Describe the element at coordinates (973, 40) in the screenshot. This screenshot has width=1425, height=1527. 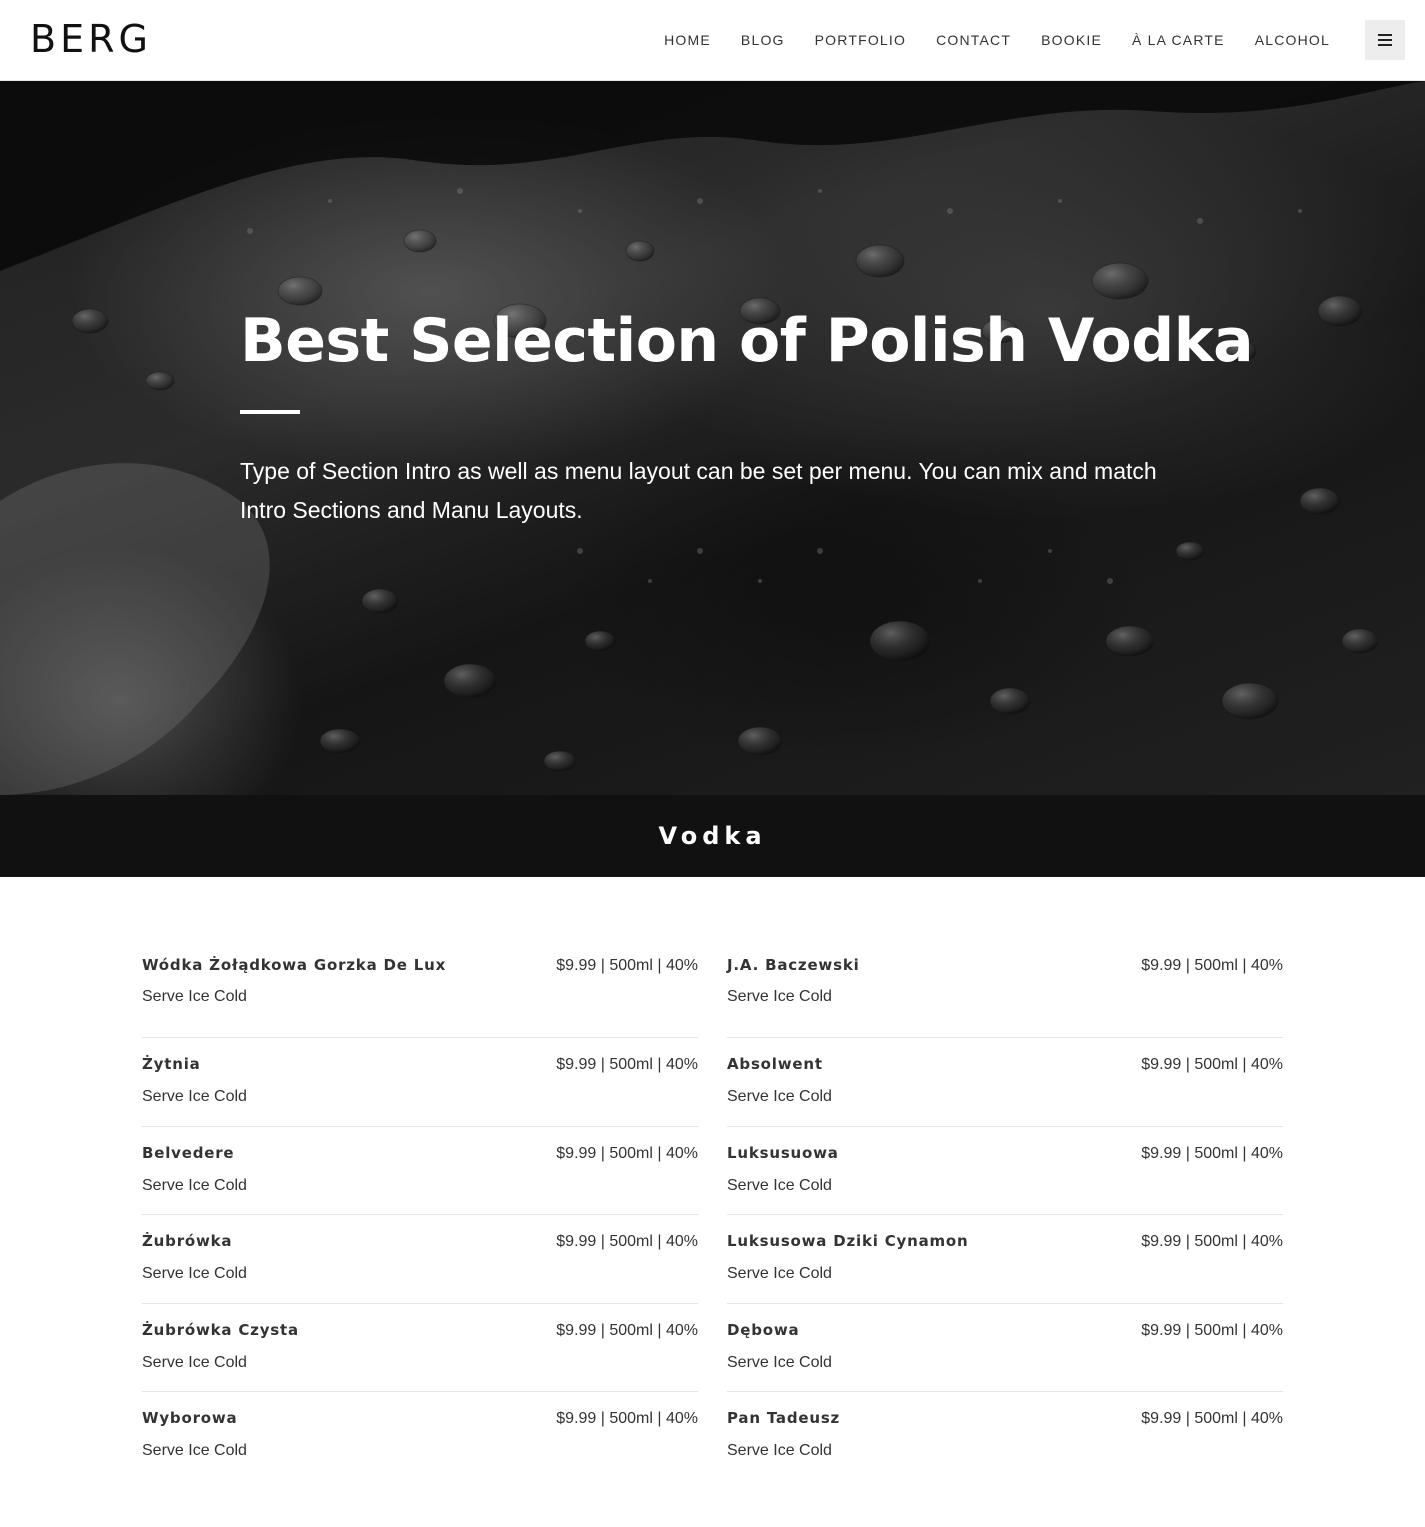
I see `nav-contact: CONTACT` at that location.